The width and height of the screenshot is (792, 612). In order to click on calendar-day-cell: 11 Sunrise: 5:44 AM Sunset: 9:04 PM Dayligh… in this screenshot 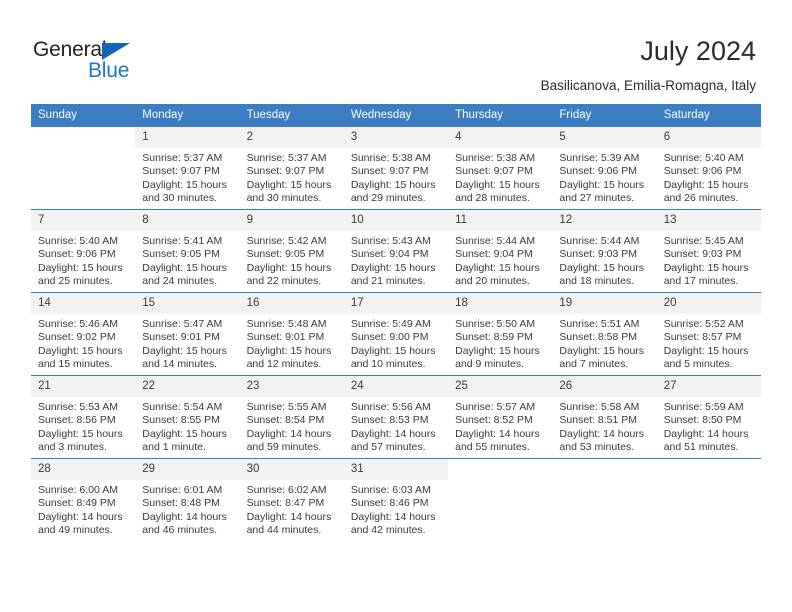, I will do `click(500, 251)`.